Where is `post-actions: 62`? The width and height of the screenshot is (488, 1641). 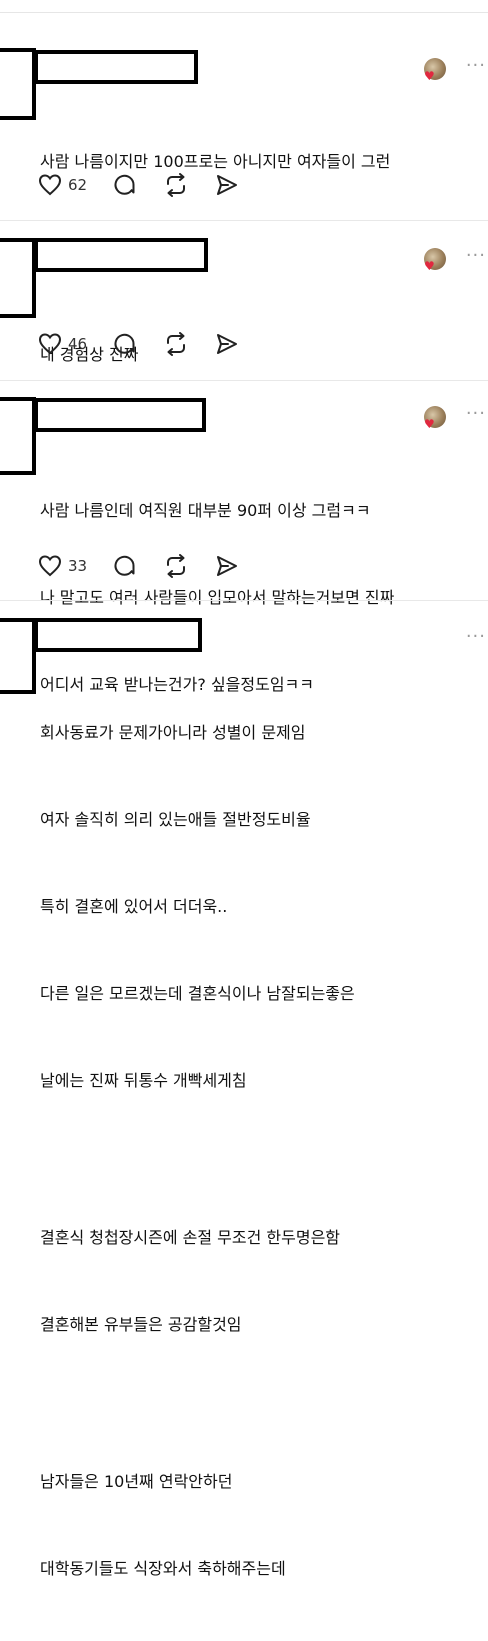
post-actions: 62 is located at coordinates (151, 185).